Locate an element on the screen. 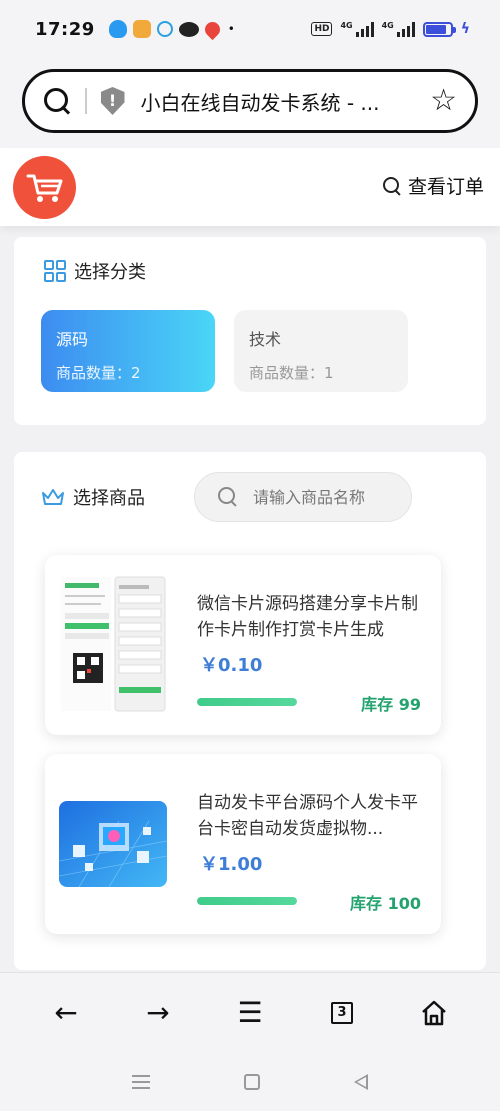 The width and height of the screenshot is (500, 1111). product-price: ￥1.00 is located at coordinates (231, 864).